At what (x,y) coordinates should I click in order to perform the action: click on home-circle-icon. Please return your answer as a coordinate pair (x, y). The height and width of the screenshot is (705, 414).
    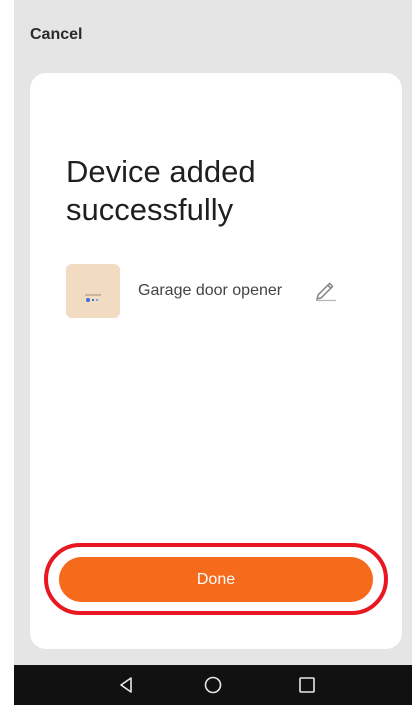
    Looking at the image, I should click on (213, 685).